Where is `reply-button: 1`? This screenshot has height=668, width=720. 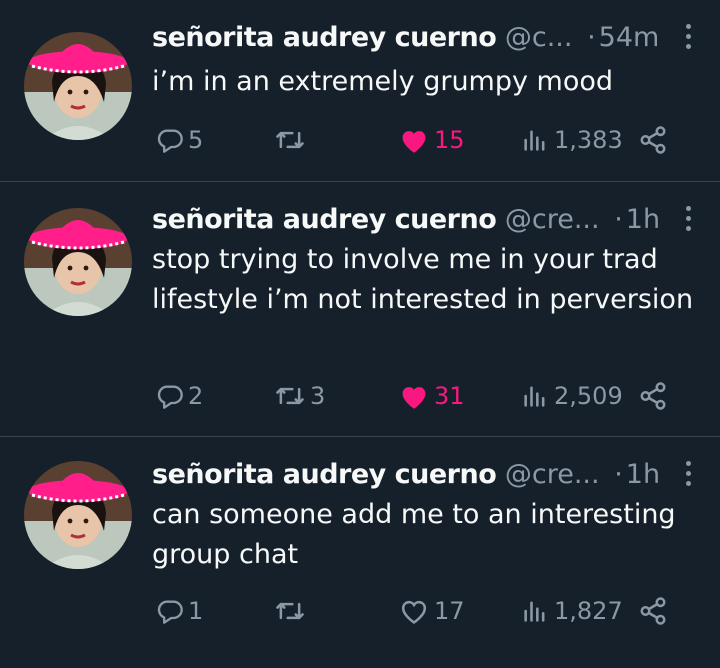 reply-button: 1 is located at coordinates (179, 611).